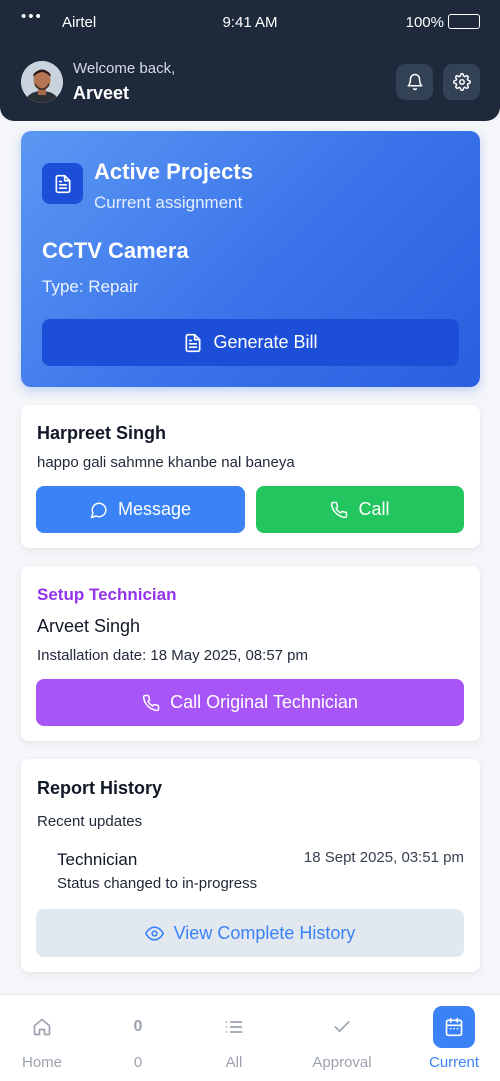  I want to click on nav-label-all: All, so click(234, 1062).